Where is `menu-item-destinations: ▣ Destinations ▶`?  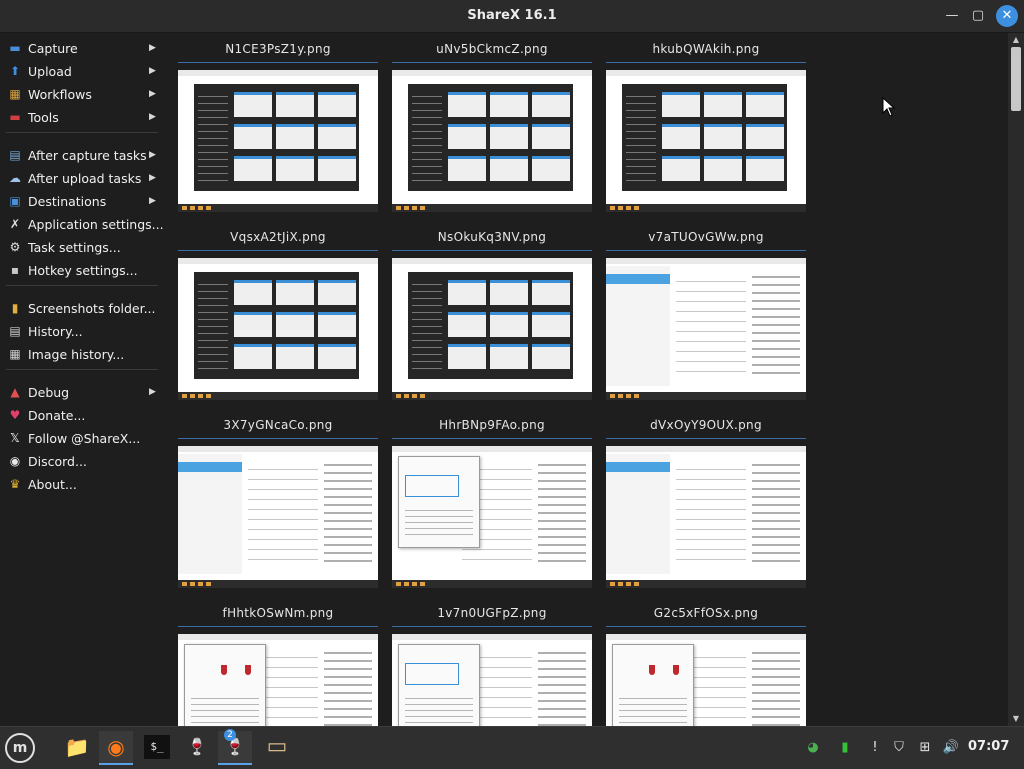
menu-item-destinations: ▣ Destinations ▶ is located at coordinates (83, 201).